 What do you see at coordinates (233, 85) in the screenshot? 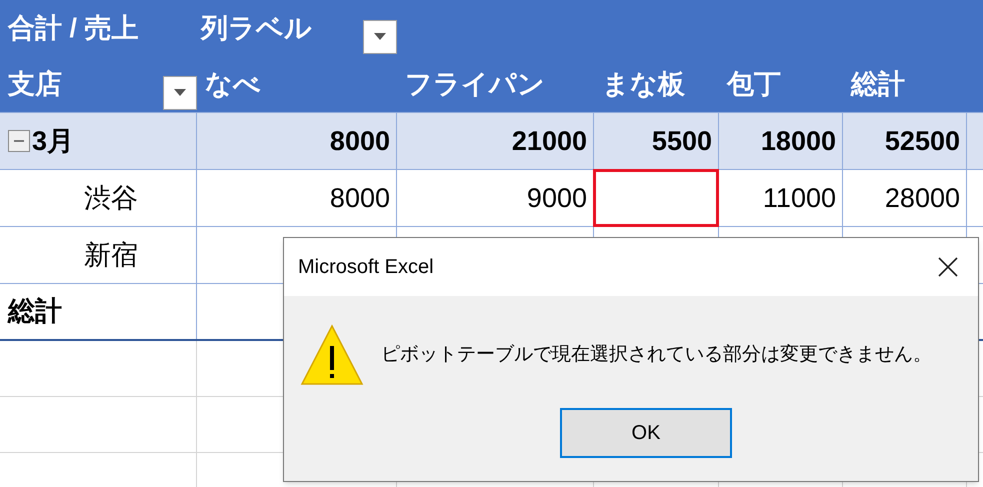
I see `column-header: なべ` at bounding box center [233, 85].